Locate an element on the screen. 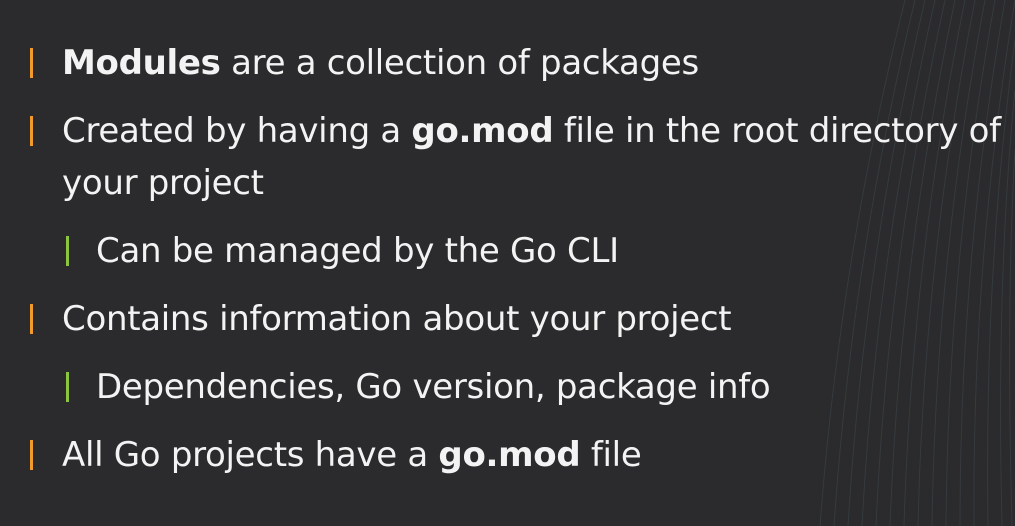 The image size is (1015, 526). bullet-1: Modules are a collection of packages is located at coordinates (361, 63).